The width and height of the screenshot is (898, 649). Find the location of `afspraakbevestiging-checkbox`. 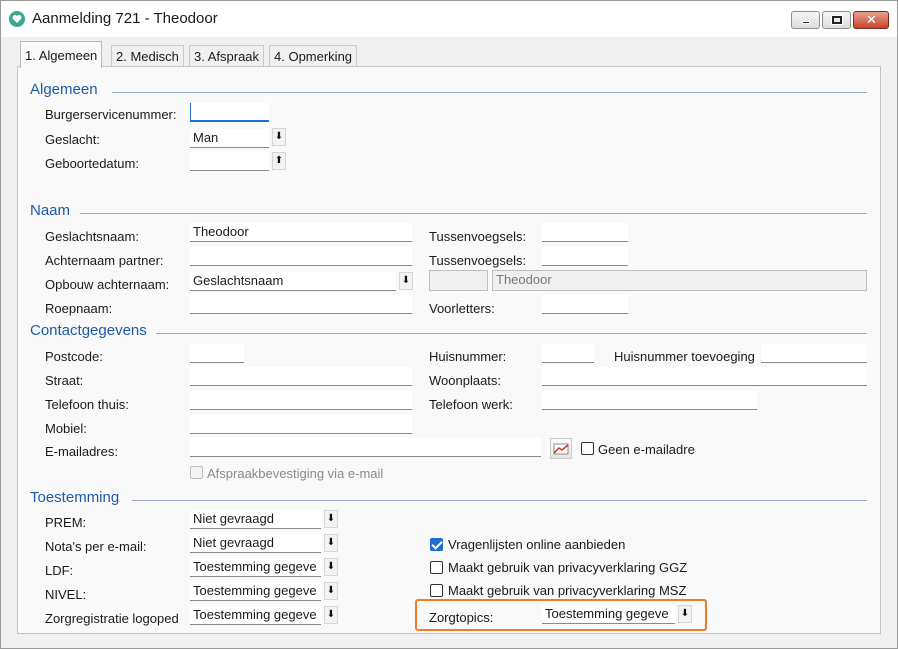

afspraakbevestiging-checkbox is located at coordinates (196, 472).